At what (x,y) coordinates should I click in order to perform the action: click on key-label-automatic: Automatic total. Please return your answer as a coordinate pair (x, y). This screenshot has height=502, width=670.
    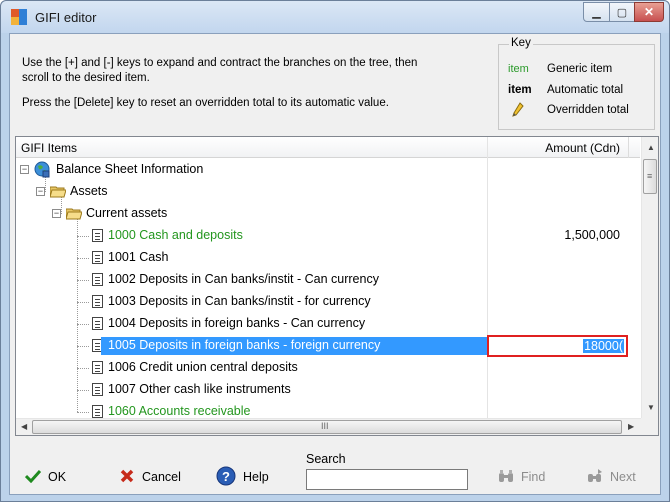
    Looking at the image, I should click on (585, 90).